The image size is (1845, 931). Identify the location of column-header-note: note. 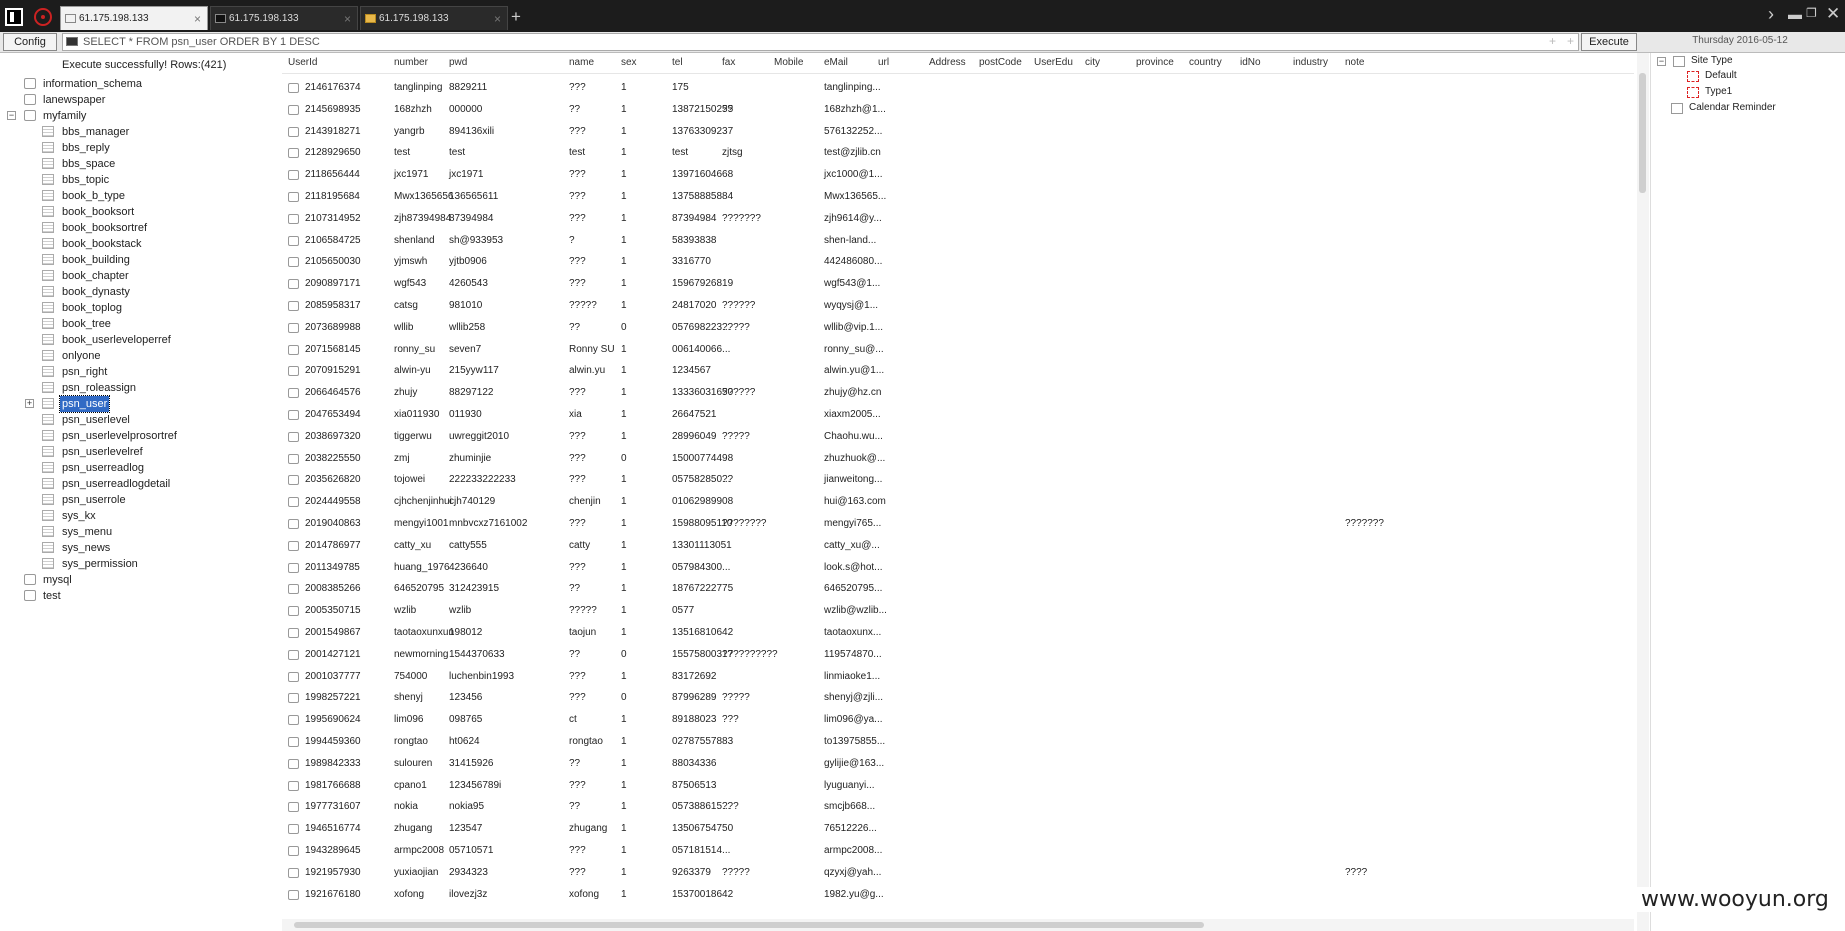
(1354, 62).